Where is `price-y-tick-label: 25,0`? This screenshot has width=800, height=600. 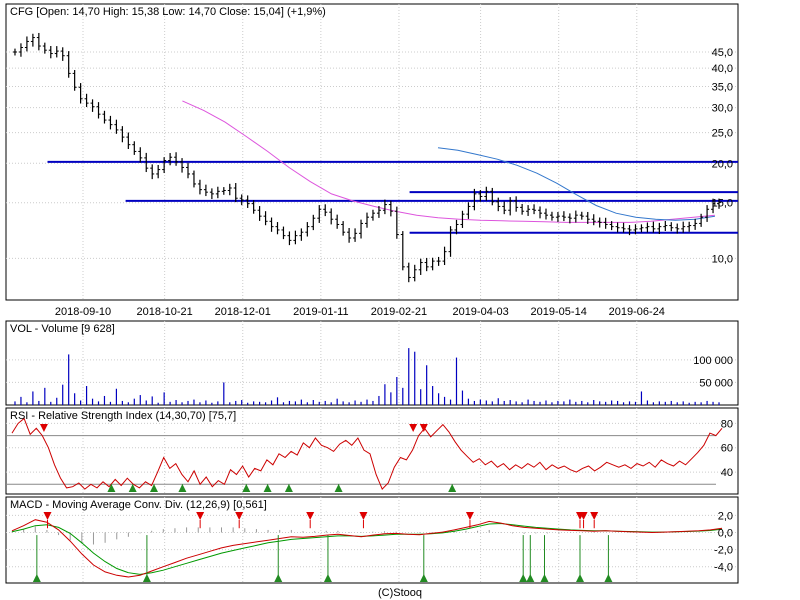 price-y-tick-label: 25,0 is located at coordinates (722, 134).